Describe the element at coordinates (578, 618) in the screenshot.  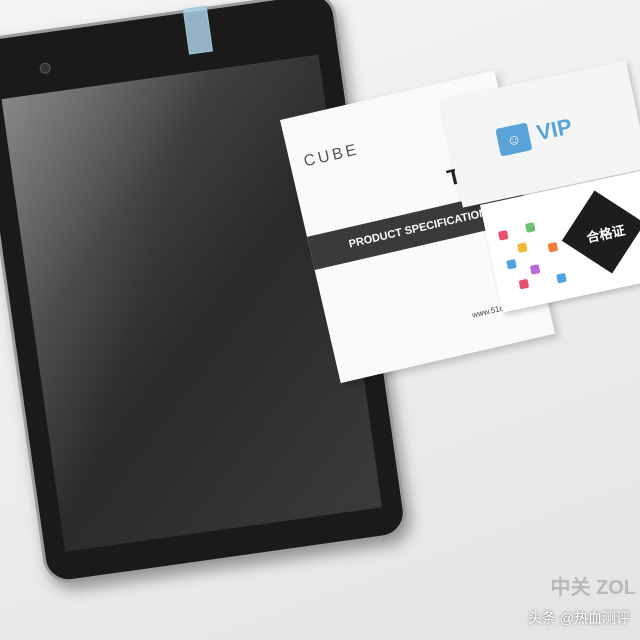
I see `toutiao-watermark: 头条 @热血测评` at that location.